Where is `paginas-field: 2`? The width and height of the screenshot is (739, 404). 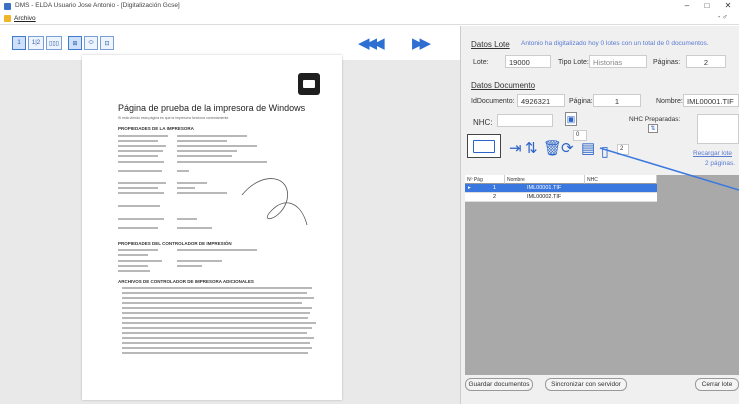
paginas-field: 2 is located at coordinates (706, 61).